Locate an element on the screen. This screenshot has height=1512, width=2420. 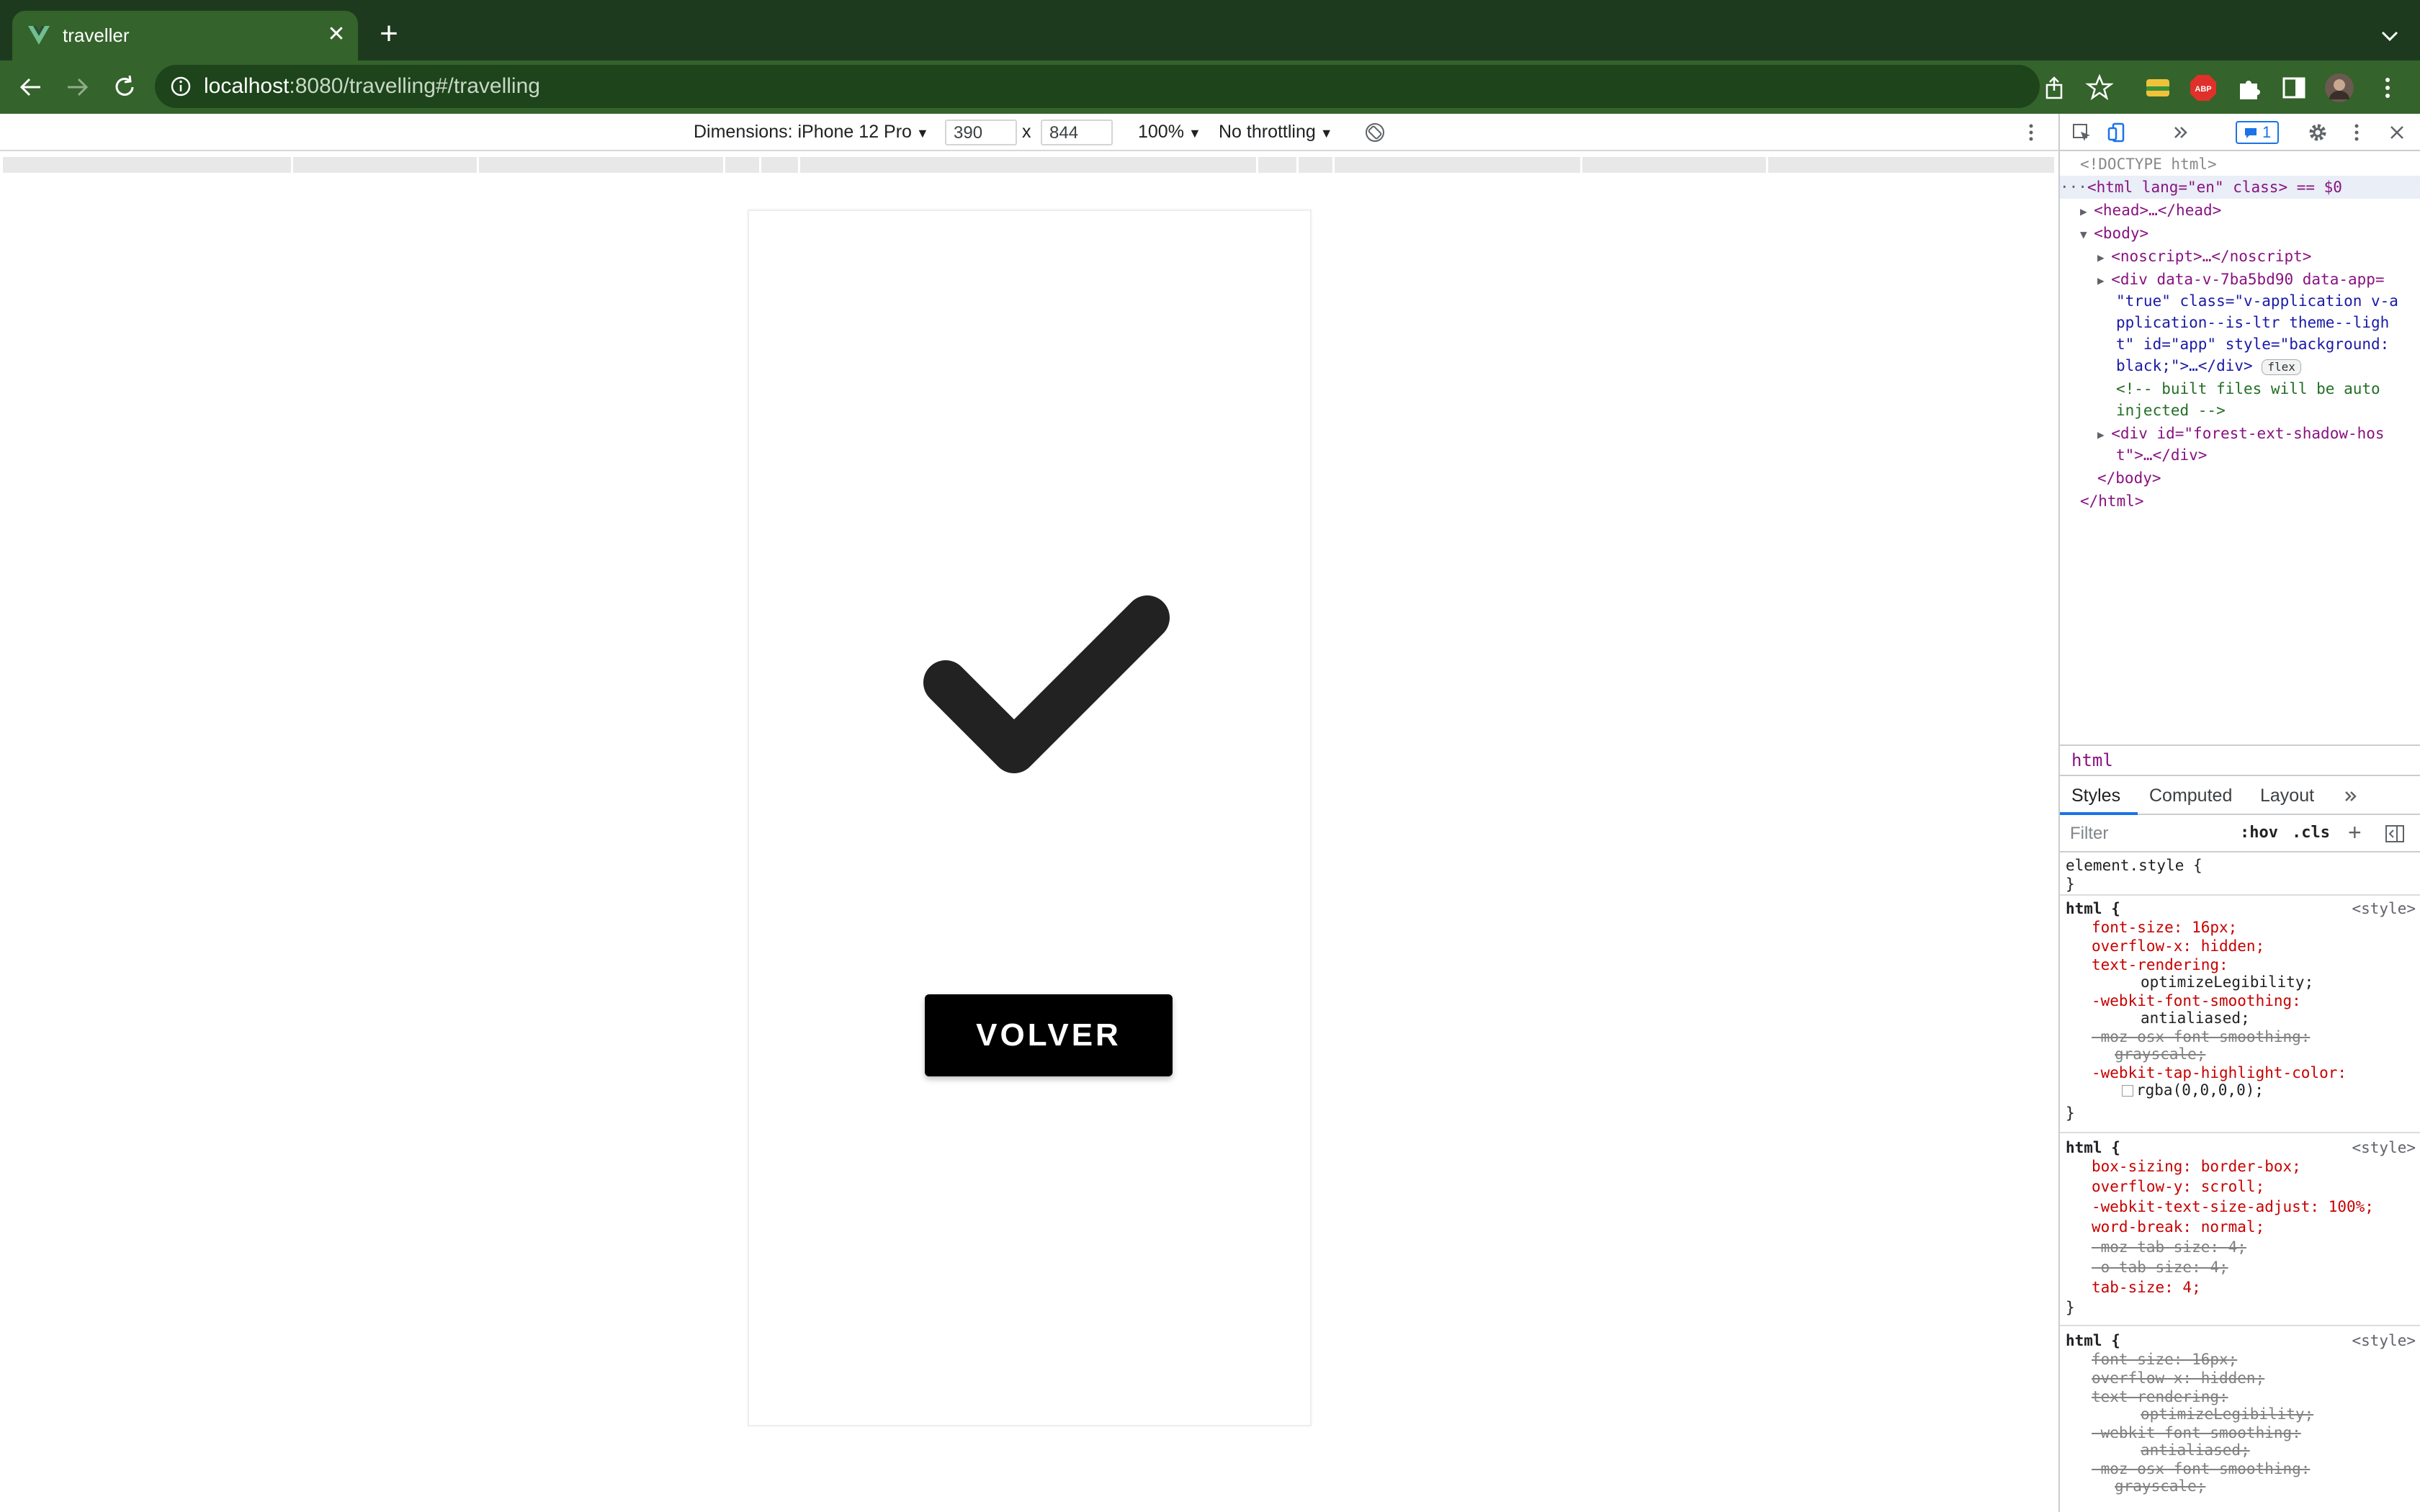
volver-button: VOLVER is located at coordinates (1049, 1035).